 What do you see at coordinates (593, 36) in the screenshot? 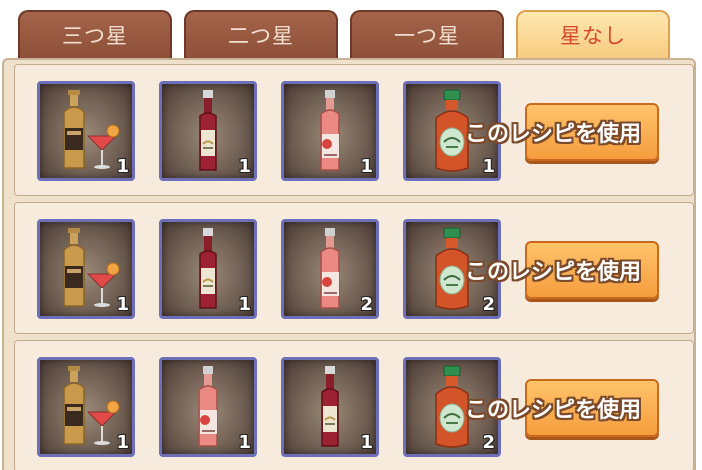
I see `tab-no-star: 星なし` at bounding box center [593, 36].